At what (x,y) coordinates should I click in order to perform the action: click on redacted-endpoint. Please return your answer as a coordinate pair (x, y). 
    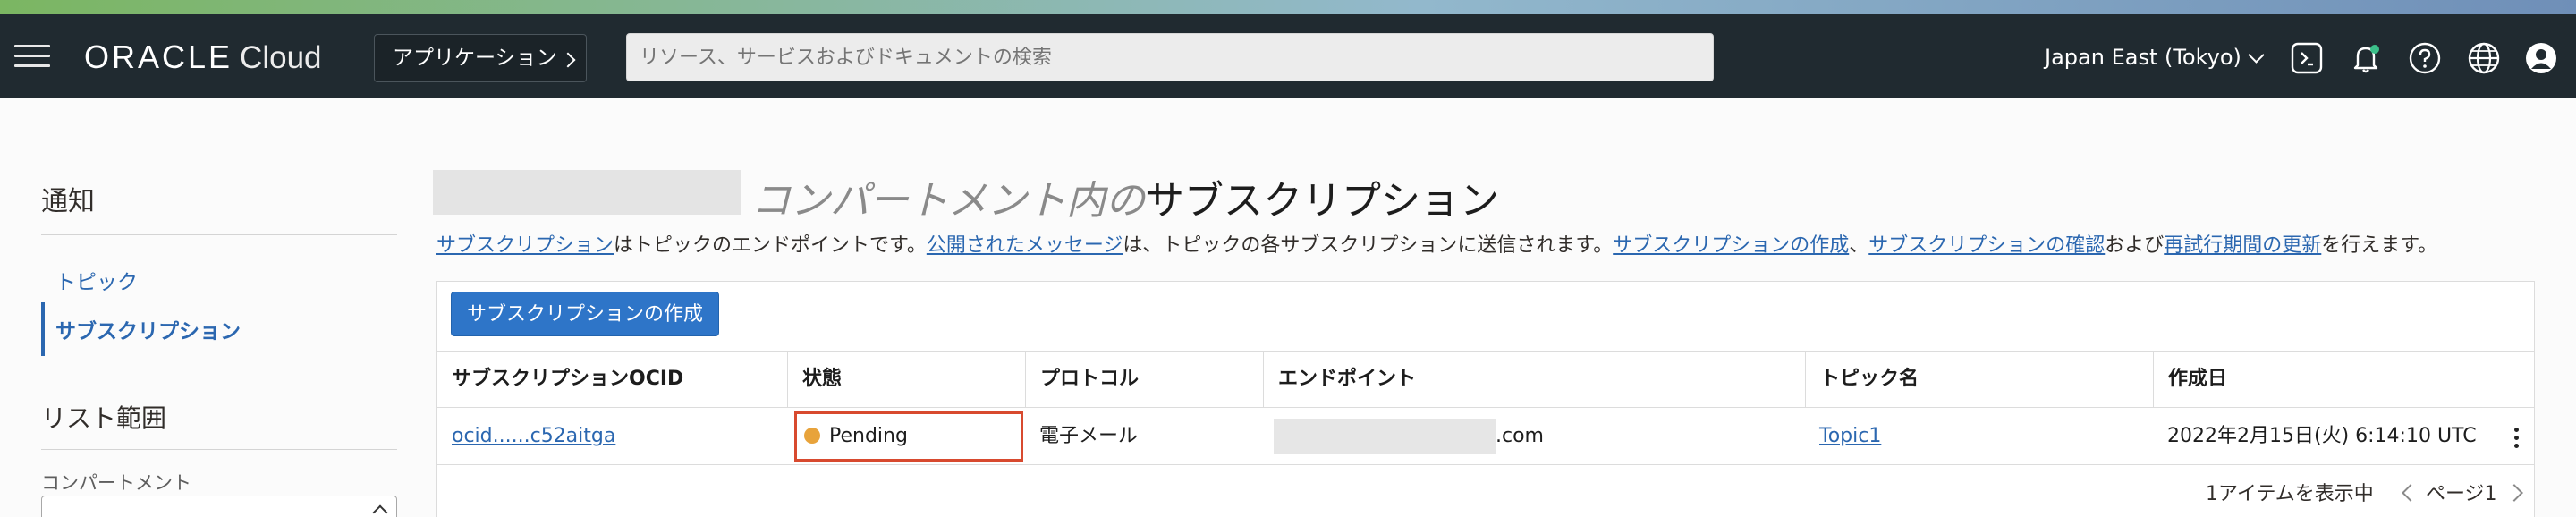
    Looking at the image, I should click on (1385, 437).